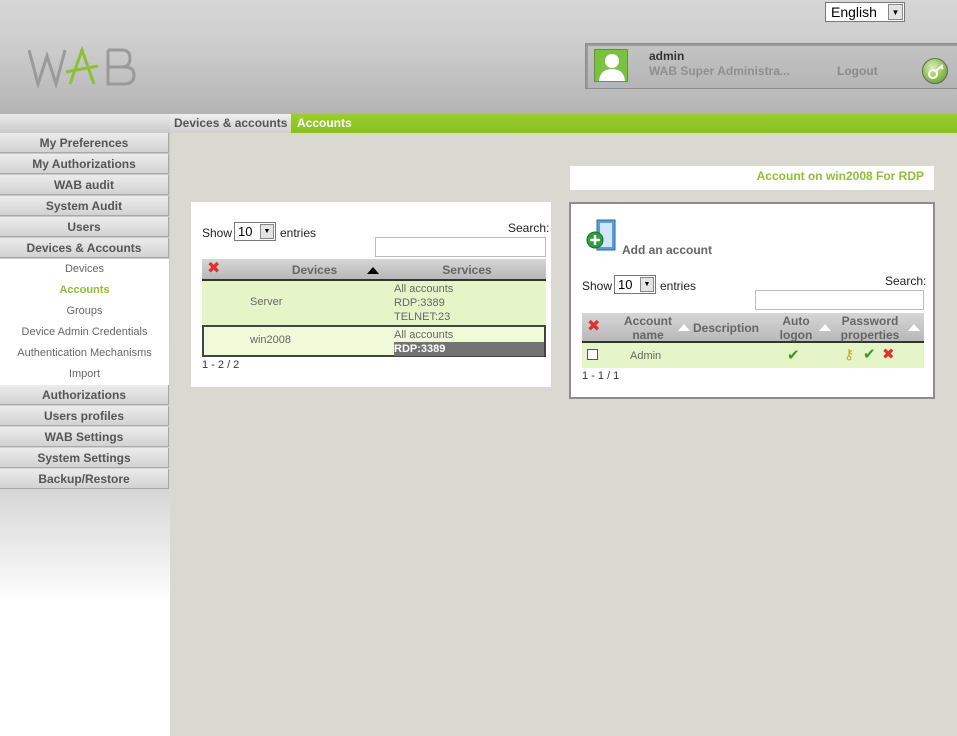  What do you see at coordinates (726, 328) in the screenshot?
I see `column-description: Description` at bounding box center [726, 328].